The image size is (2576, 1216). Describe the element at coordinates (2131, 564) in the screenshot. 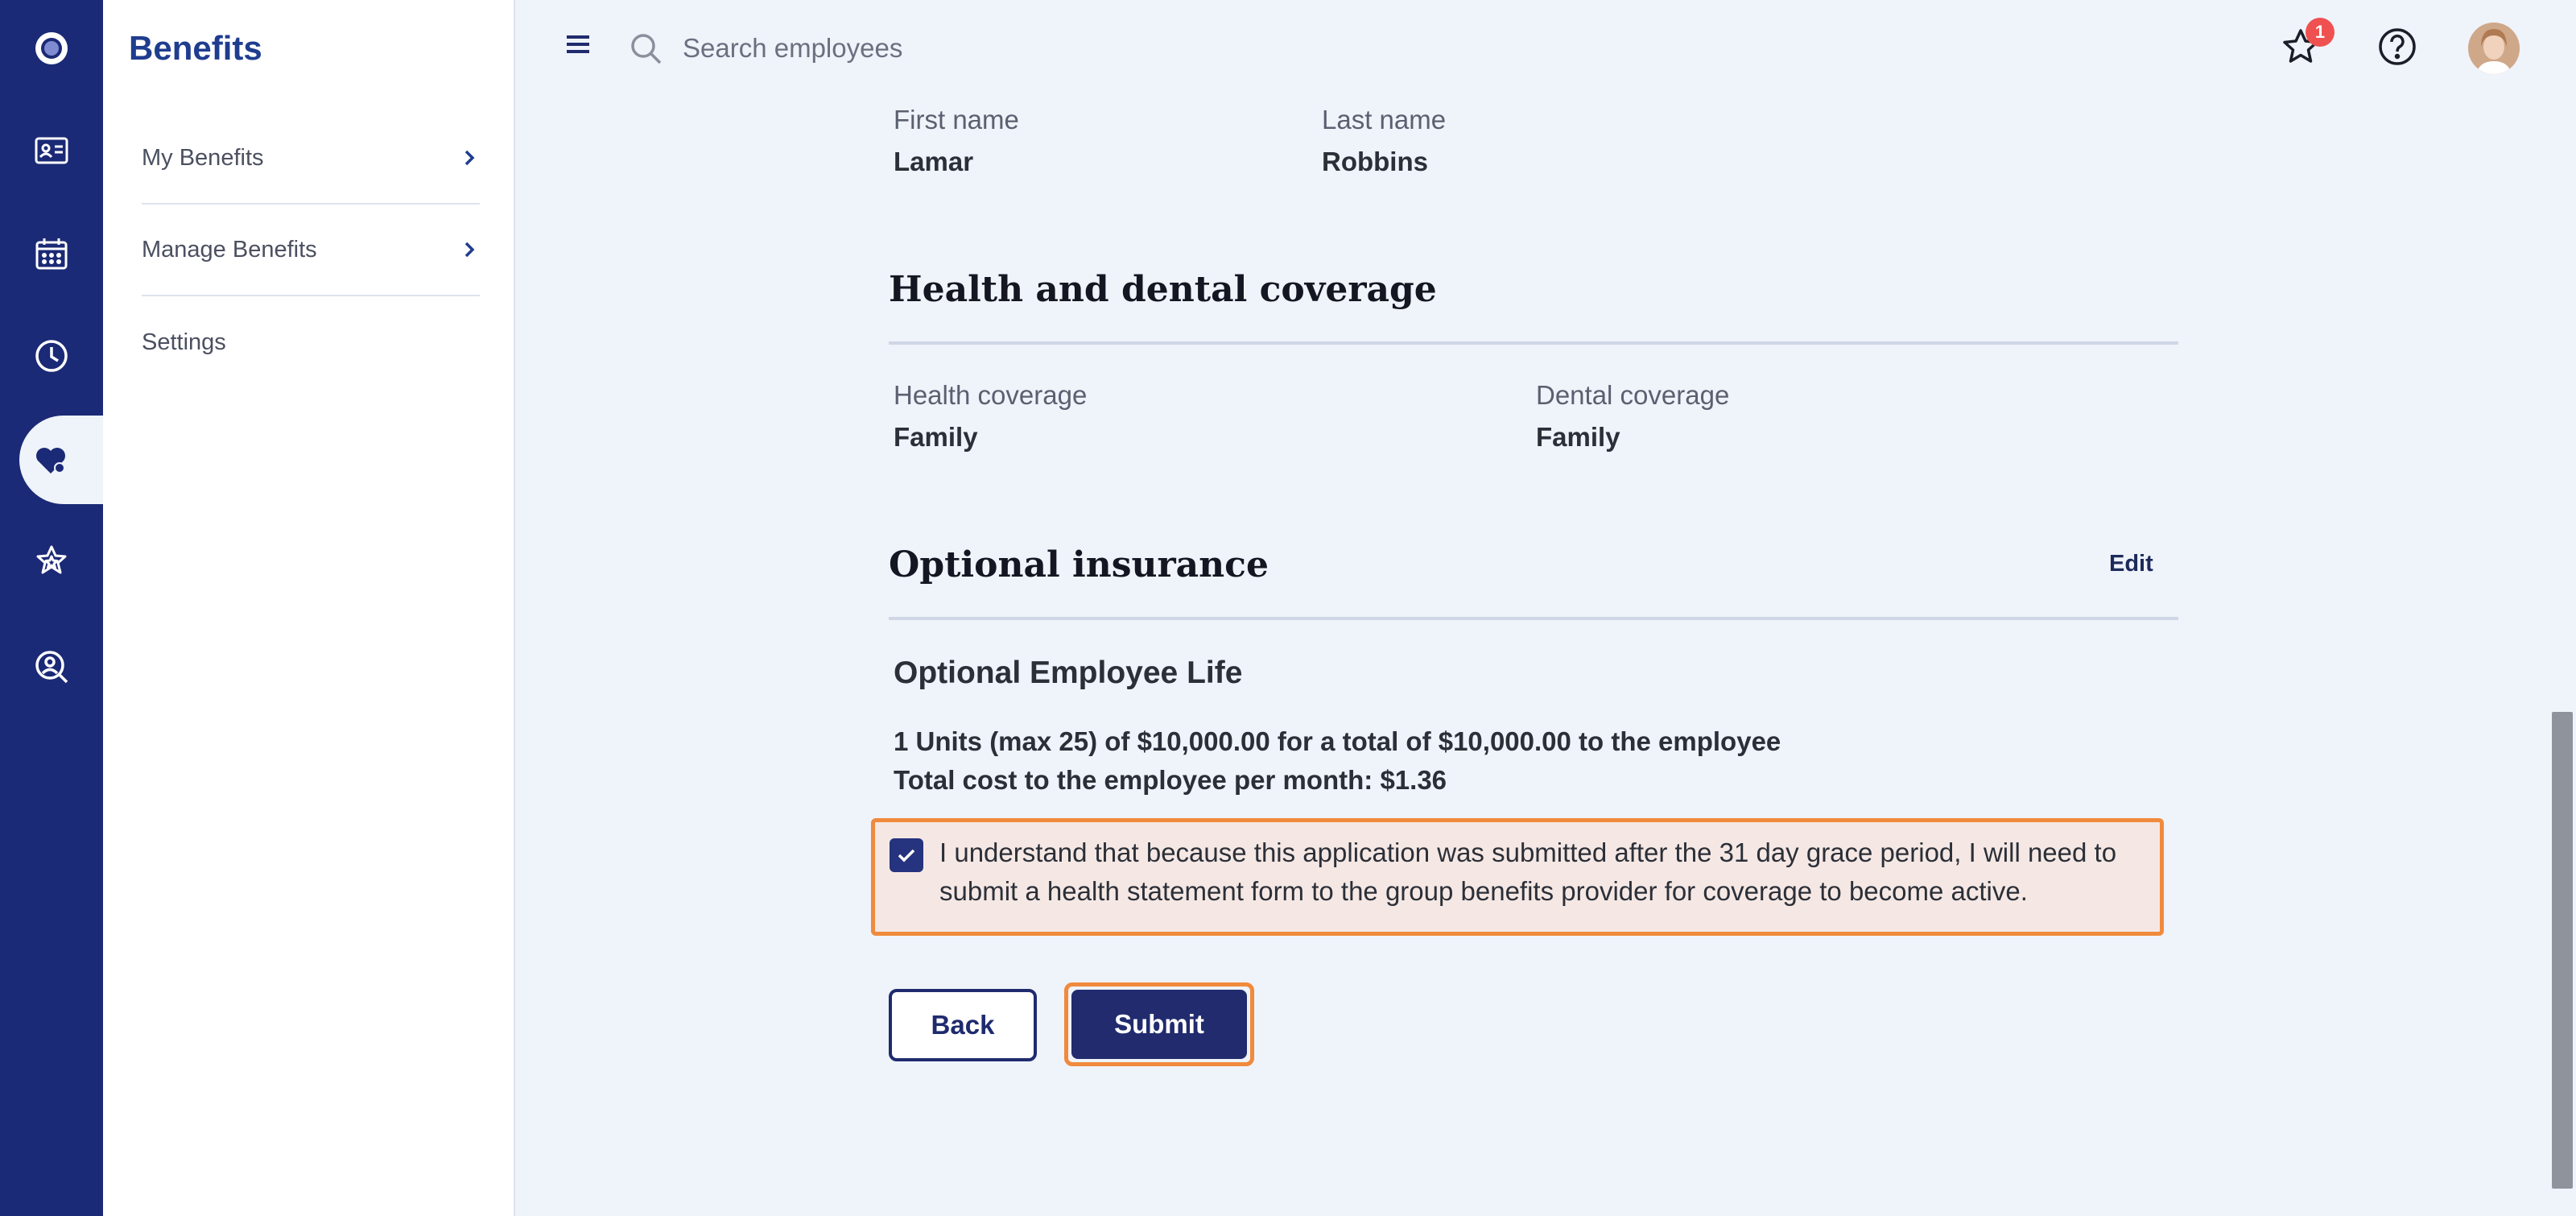

I see `edit-optional-insurance-link: Edit` at that location.